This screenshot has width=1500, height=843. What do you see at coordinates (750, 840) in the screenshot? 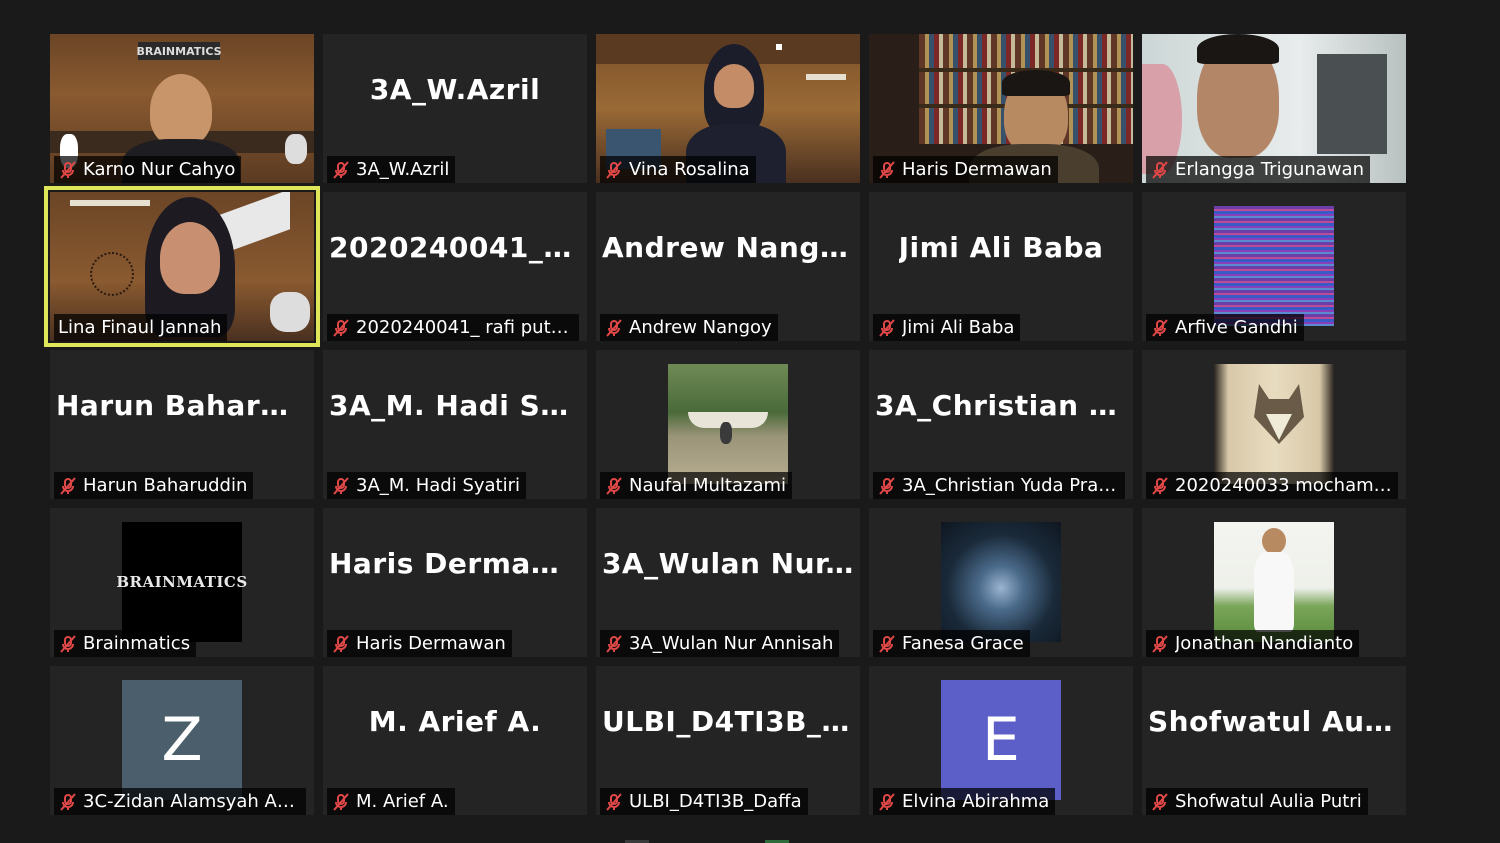
I see `toolbar-edge` at bounding box center [750, 840].